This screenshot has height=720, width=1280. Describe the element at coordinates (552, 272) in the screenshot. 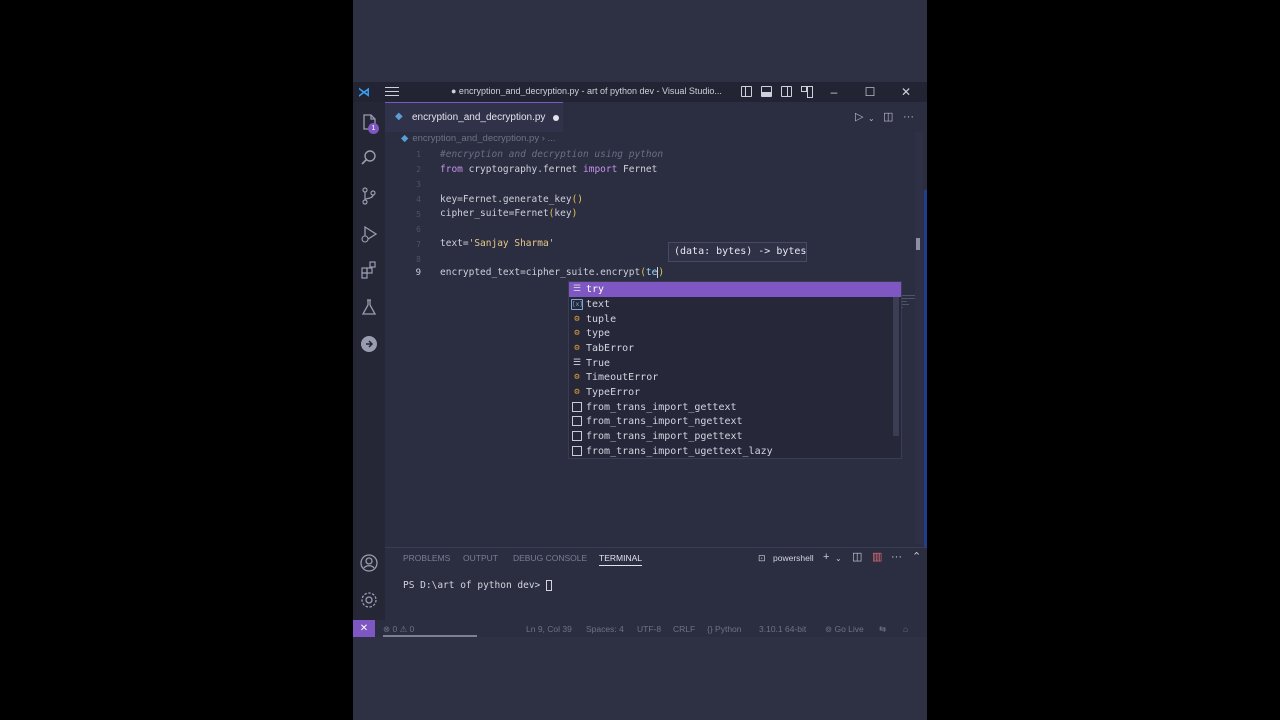

I see `code-line-9: encrypted_text=cipher_suite.encrypt(te)` at that location.